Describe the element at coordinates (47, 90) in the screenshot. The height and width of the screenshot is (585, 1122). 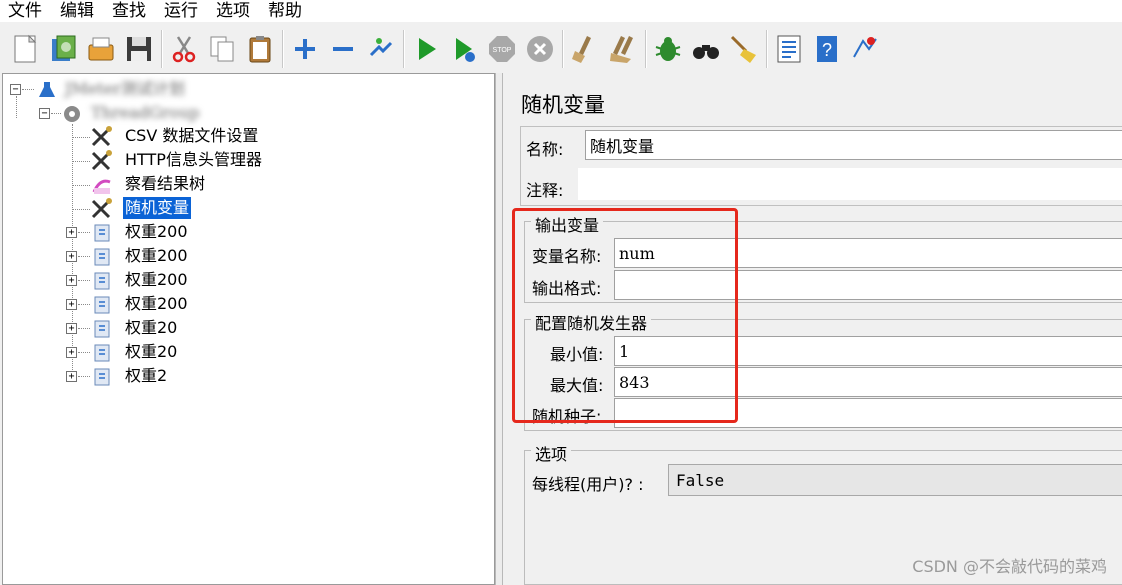
I see `test-plan-icon` at that location.